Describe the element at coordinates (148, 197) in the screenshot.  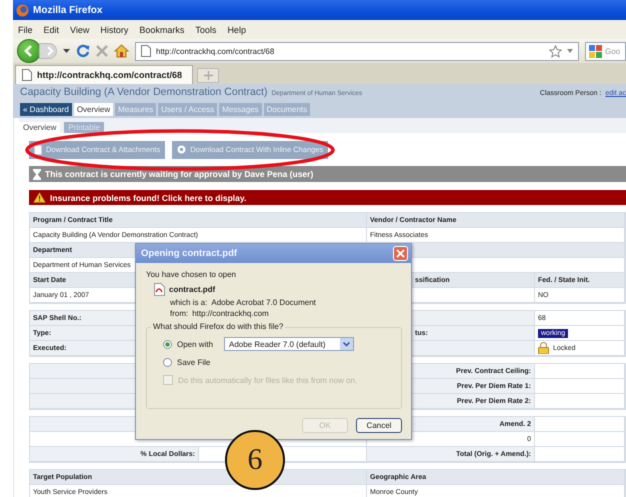
I see `banner-text: Insurance problems found! Click here to display.` at that location.